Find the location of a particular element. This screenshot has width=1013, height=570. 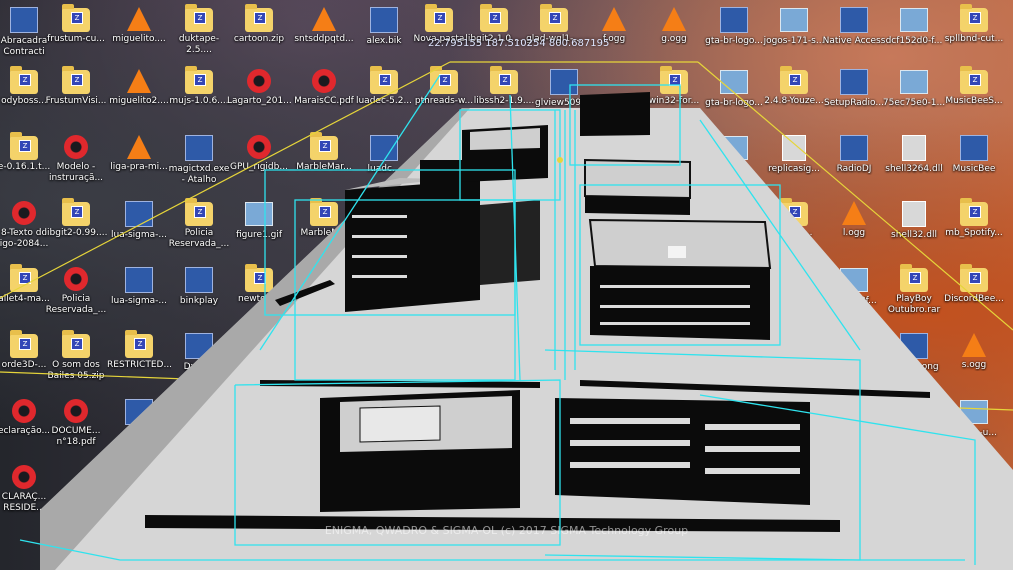

coordinate-readout: 22.795155 187.510254 800.687195 is located at coordinates (519, 43).